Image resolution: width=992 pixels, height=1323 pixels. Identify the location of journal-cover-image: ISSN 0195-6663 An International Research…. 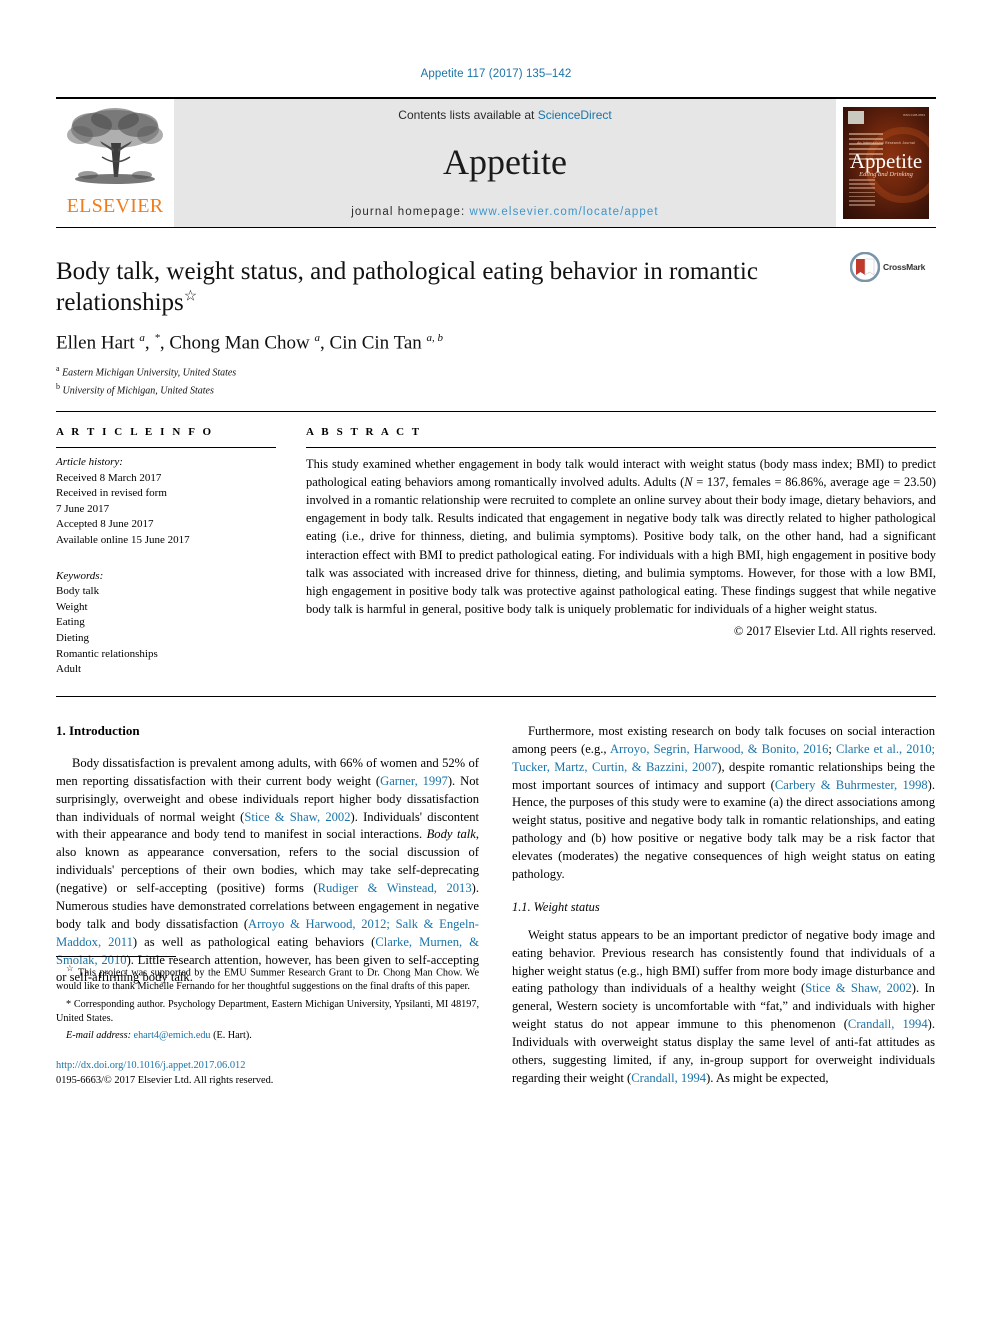
(886, 163).